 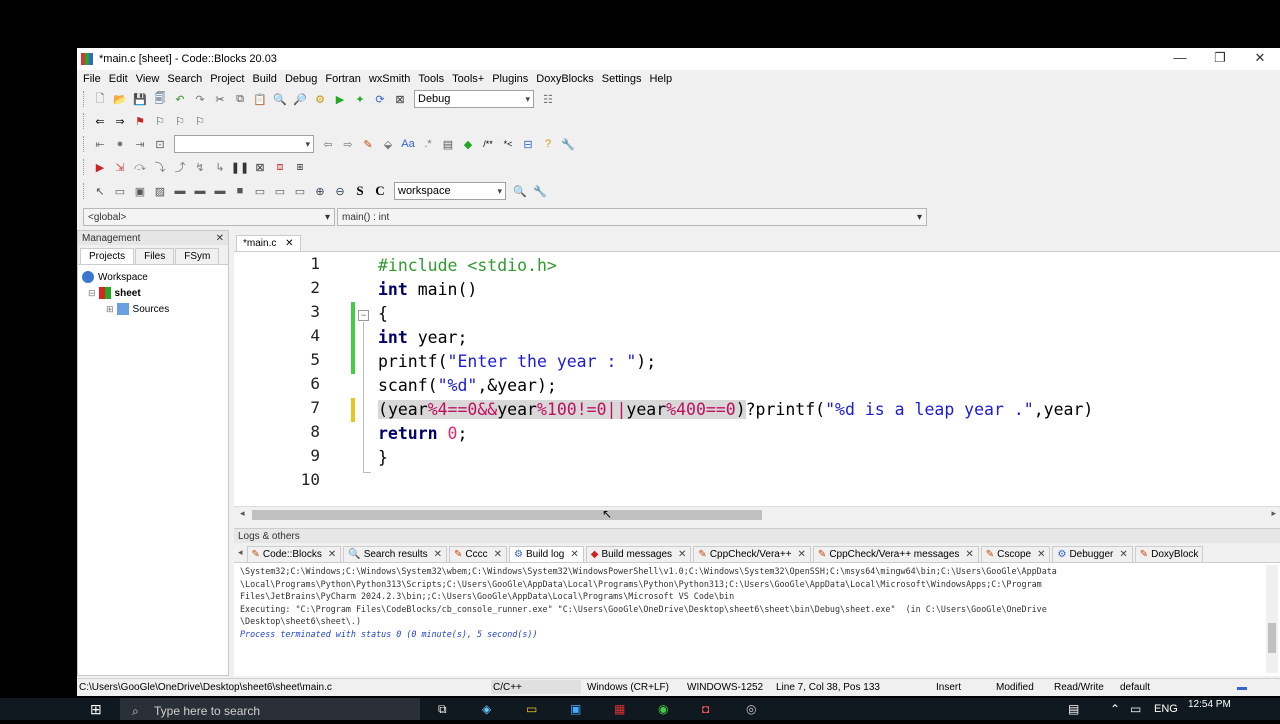 I want to click on stop-icon: ⊠, so click(x=260, y=167).